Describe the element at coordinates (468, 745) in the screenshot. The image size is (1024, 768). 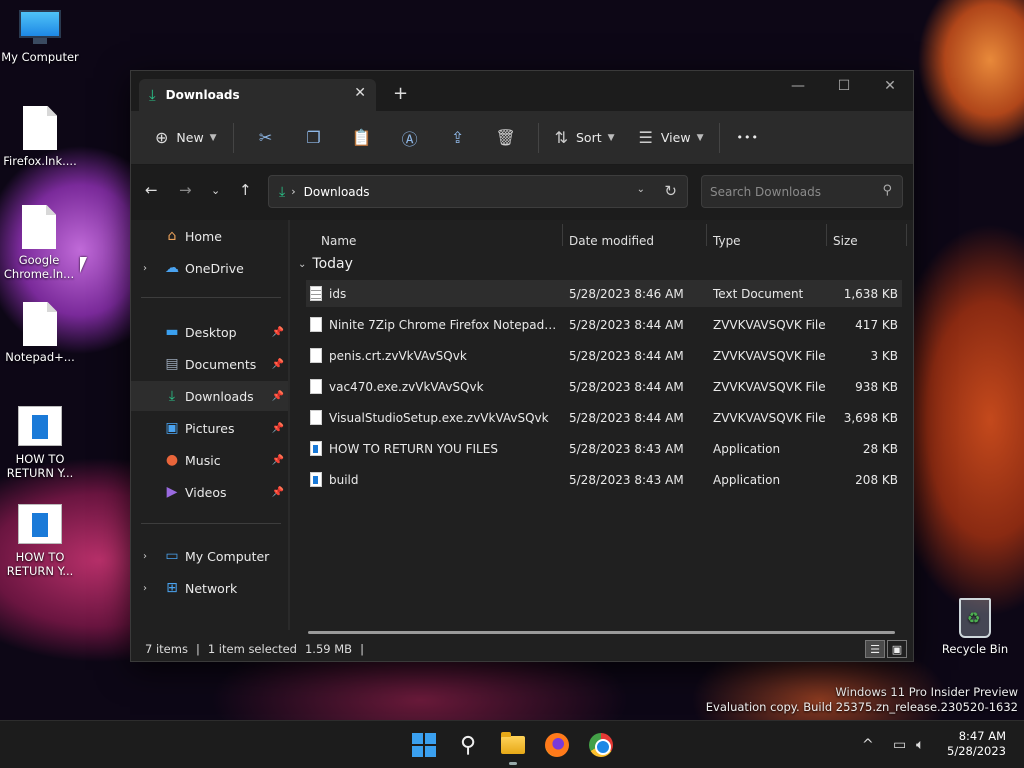
I see `taskbar-search-icon: ⚲` at that location.